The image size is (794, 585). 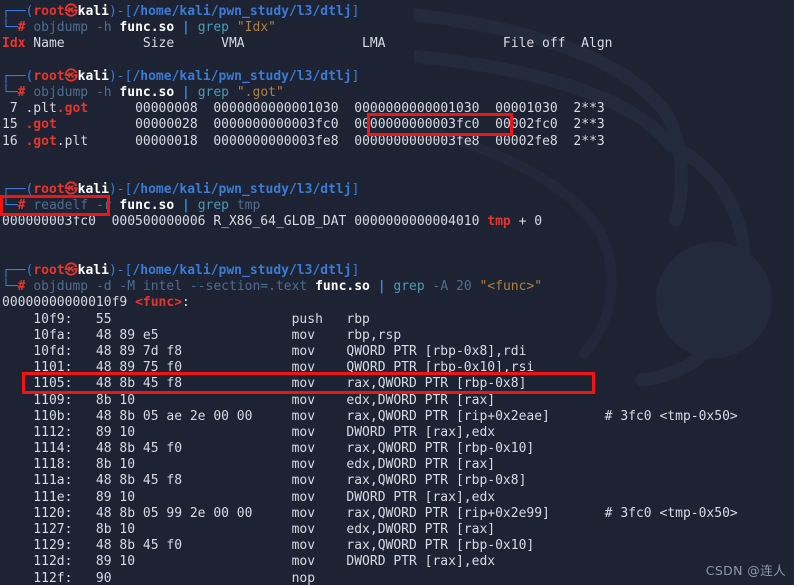 I want to click on symbol-colon: :, so click(x=186, y=303).